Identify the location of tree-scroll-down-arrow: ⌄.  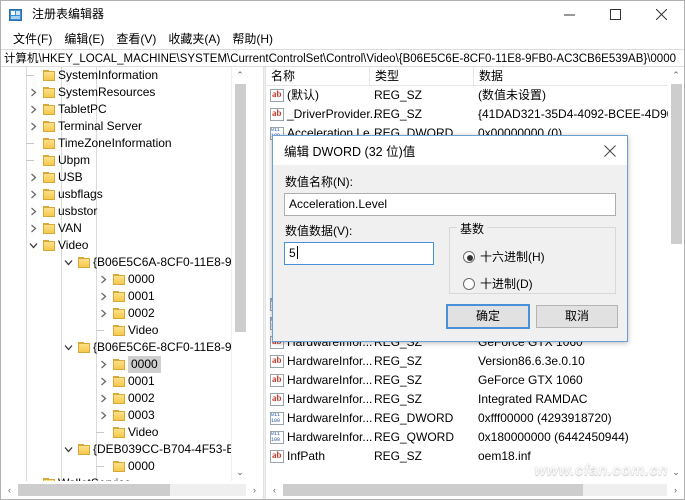
(240, 472).